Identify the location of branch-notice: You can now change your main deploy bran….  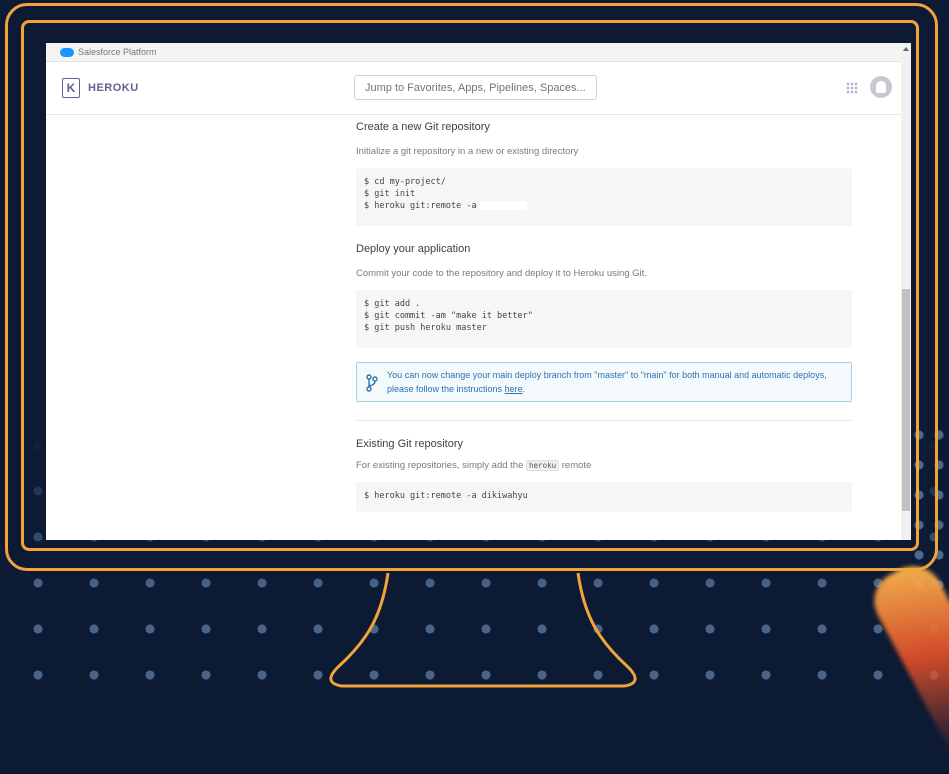
(604, 382).